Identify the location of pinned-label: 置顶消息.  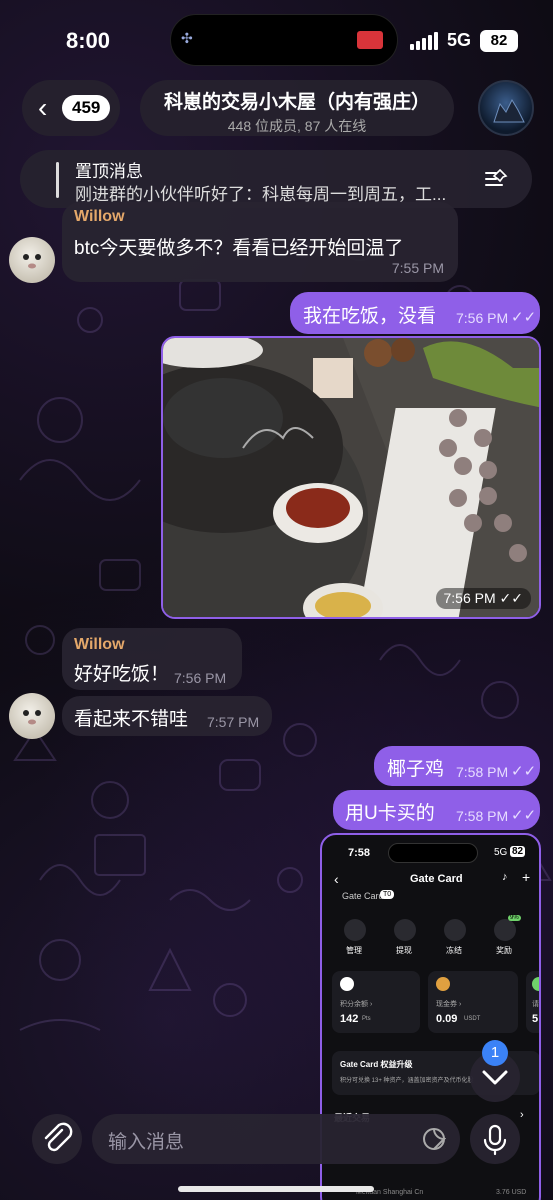
(109, 171).